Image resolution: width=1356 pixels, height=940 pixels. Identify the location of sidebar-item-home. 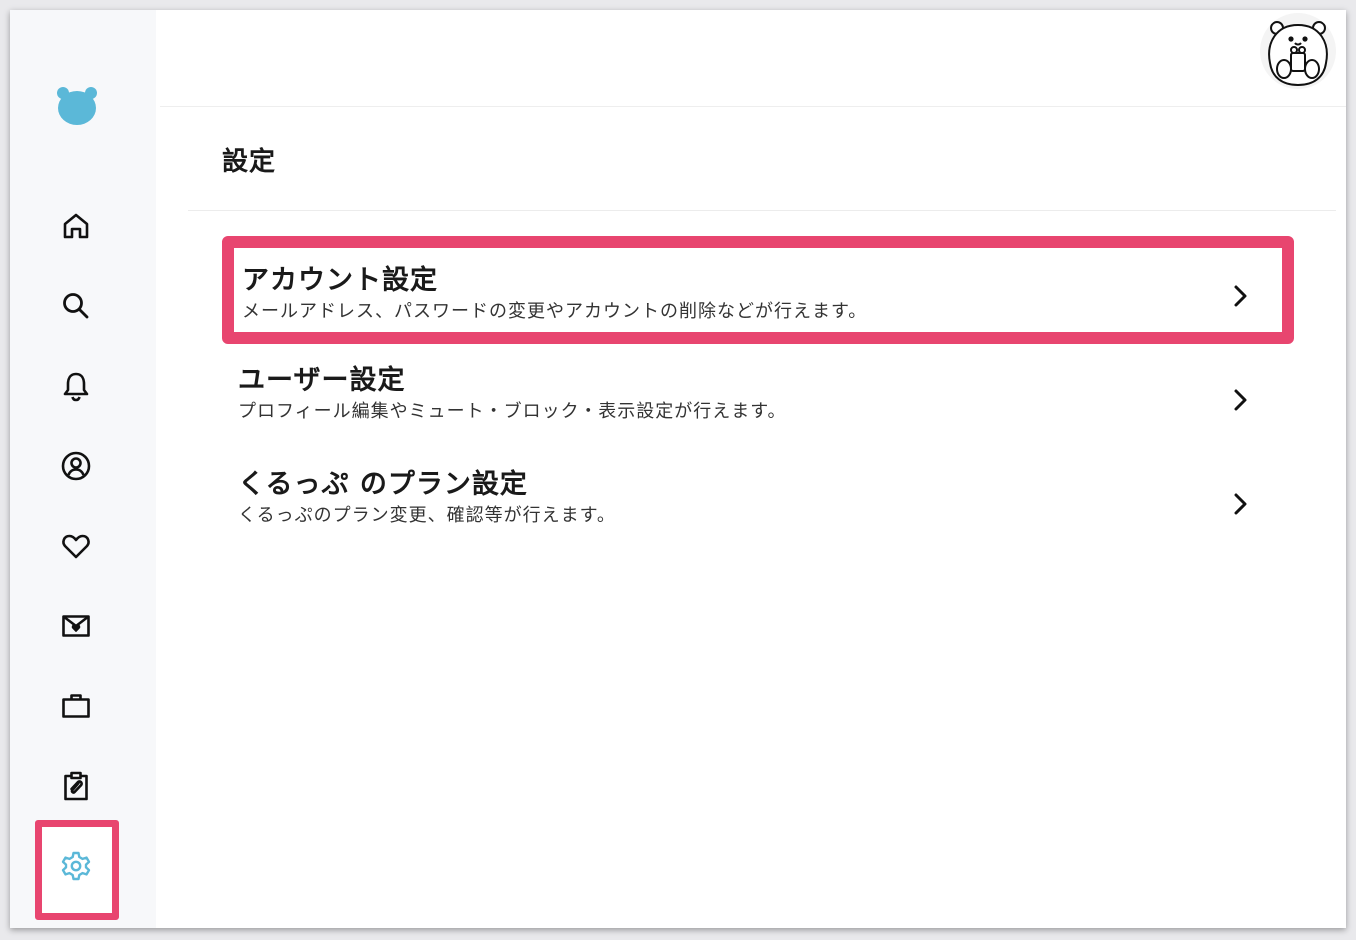
(76, 226).